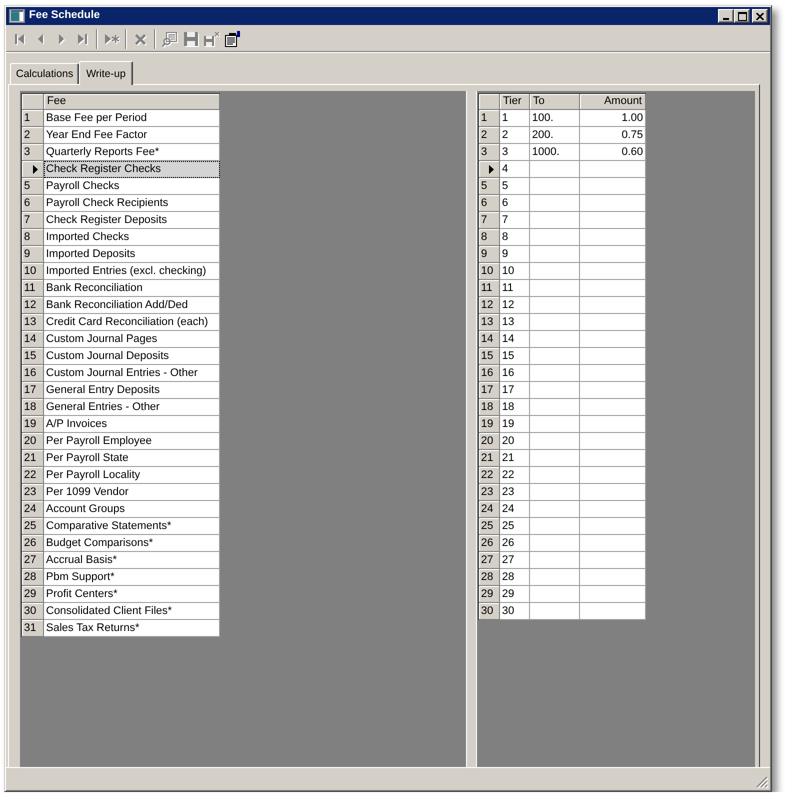  I want to click on table-cell: 8, so click(515, 237).